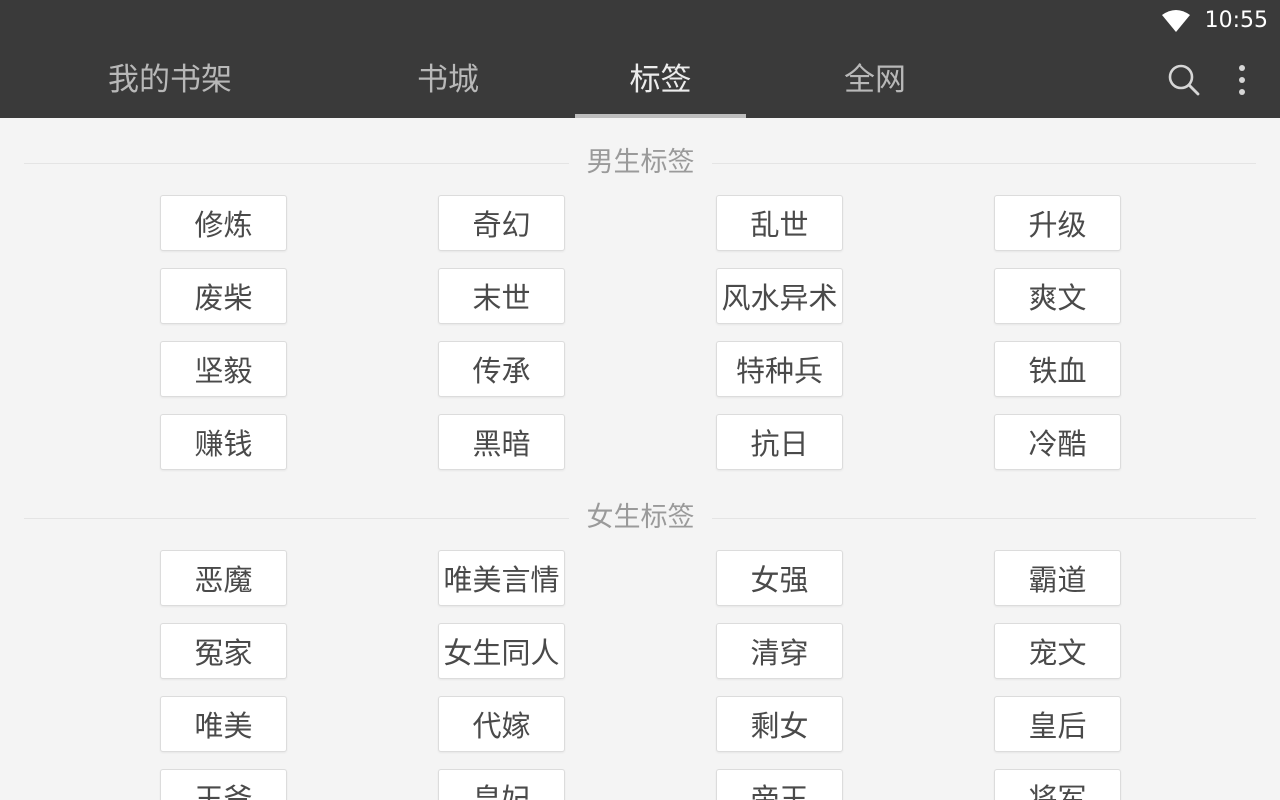 The height and width of the screenshot is (800, 1280). Describe the element at coordinates (501, 724) in the screenshot. I see `tag-button: 代嫁` at that location.